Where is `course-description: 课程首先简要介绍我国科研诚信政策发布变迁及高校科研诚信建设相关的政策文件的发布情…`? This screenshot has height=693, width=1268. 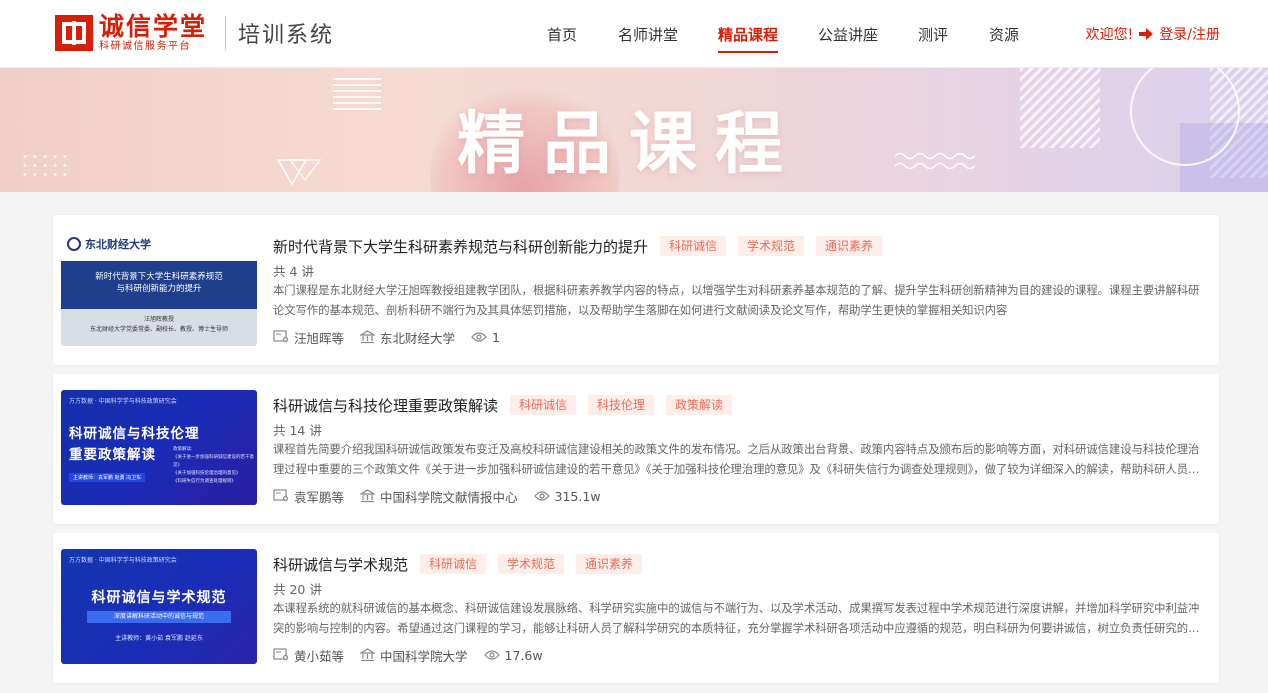
course-description: 课程首先简要介绍我国科研诚信政策发布变迁及高校科研诚信建设相关的政策文件的发布情… is located at coordinates (736, 459).